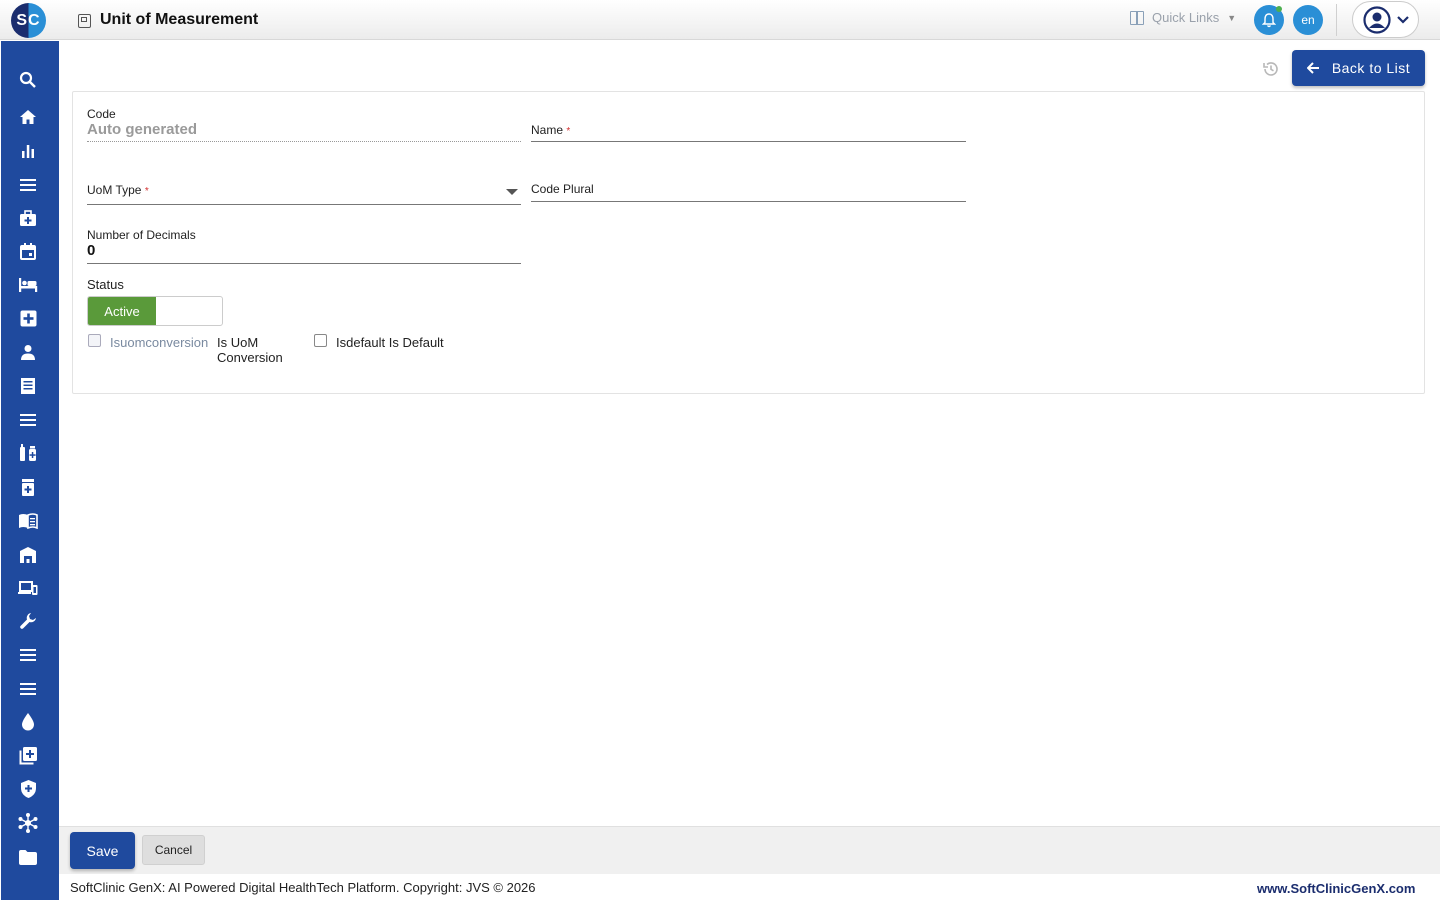 The height and width of the screenshot is (900, 1440). Describe the element at coordinates (179, 19) in the screenshot. I see `page-title: Unit of Measurement` at that location.